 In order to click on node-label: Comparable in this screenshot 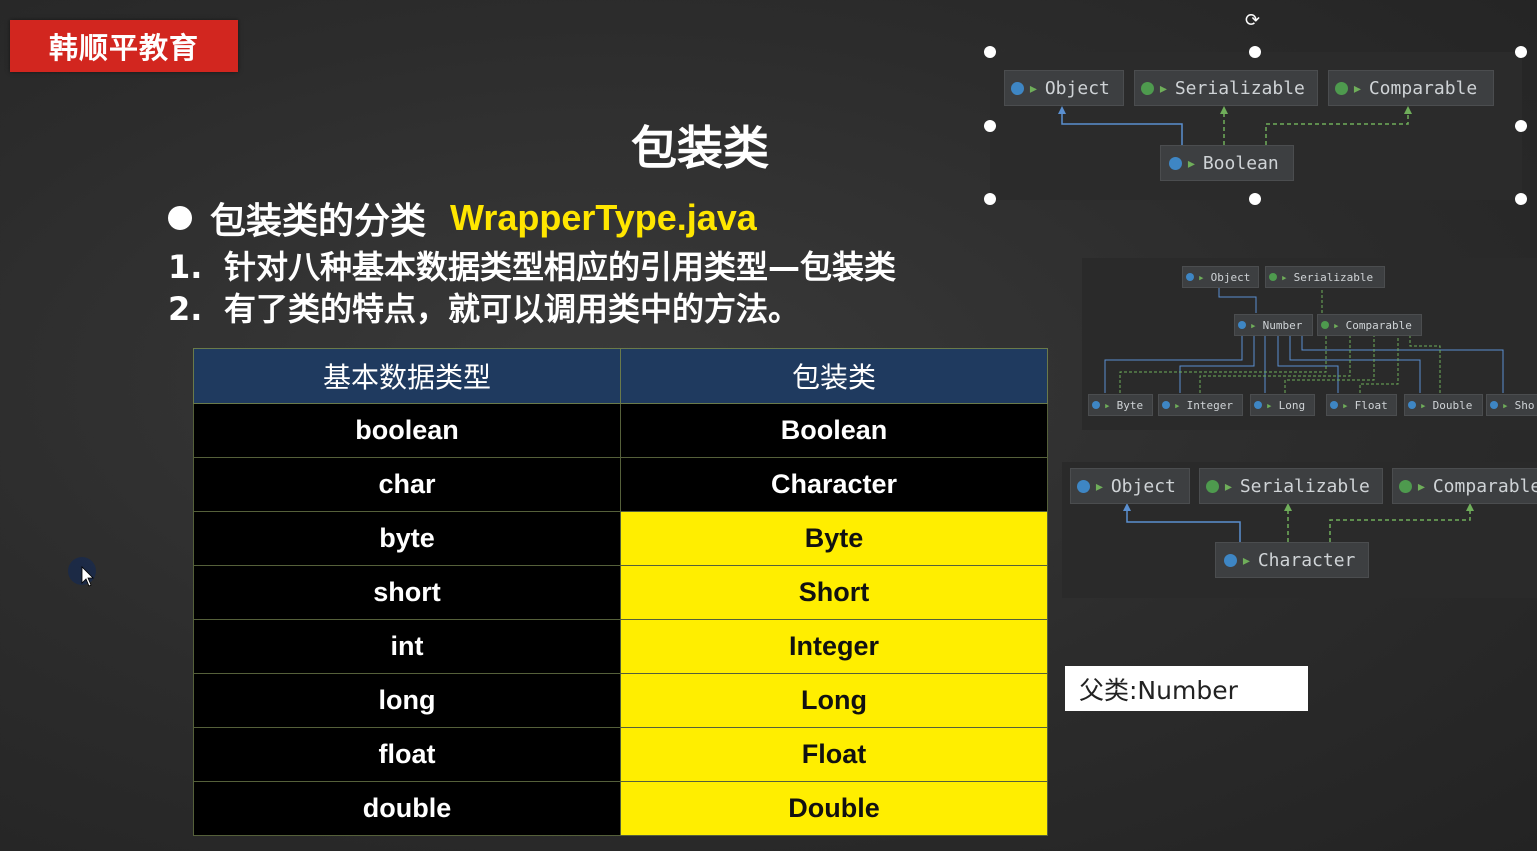, I will do `click(1484, 486)`.